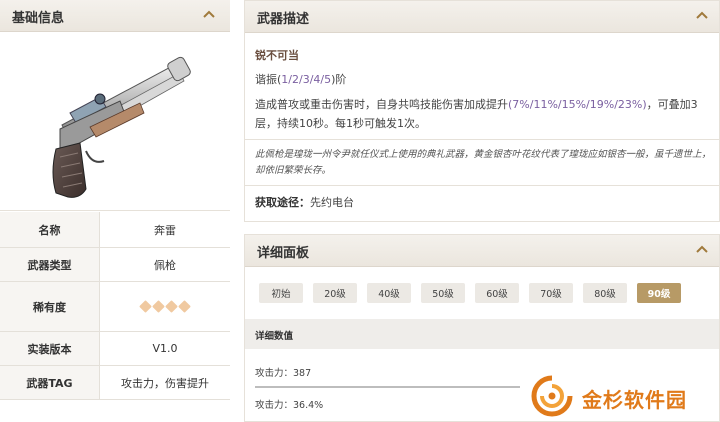  I want to click on detail-panel-title: 详细面板, so click(283, 253).